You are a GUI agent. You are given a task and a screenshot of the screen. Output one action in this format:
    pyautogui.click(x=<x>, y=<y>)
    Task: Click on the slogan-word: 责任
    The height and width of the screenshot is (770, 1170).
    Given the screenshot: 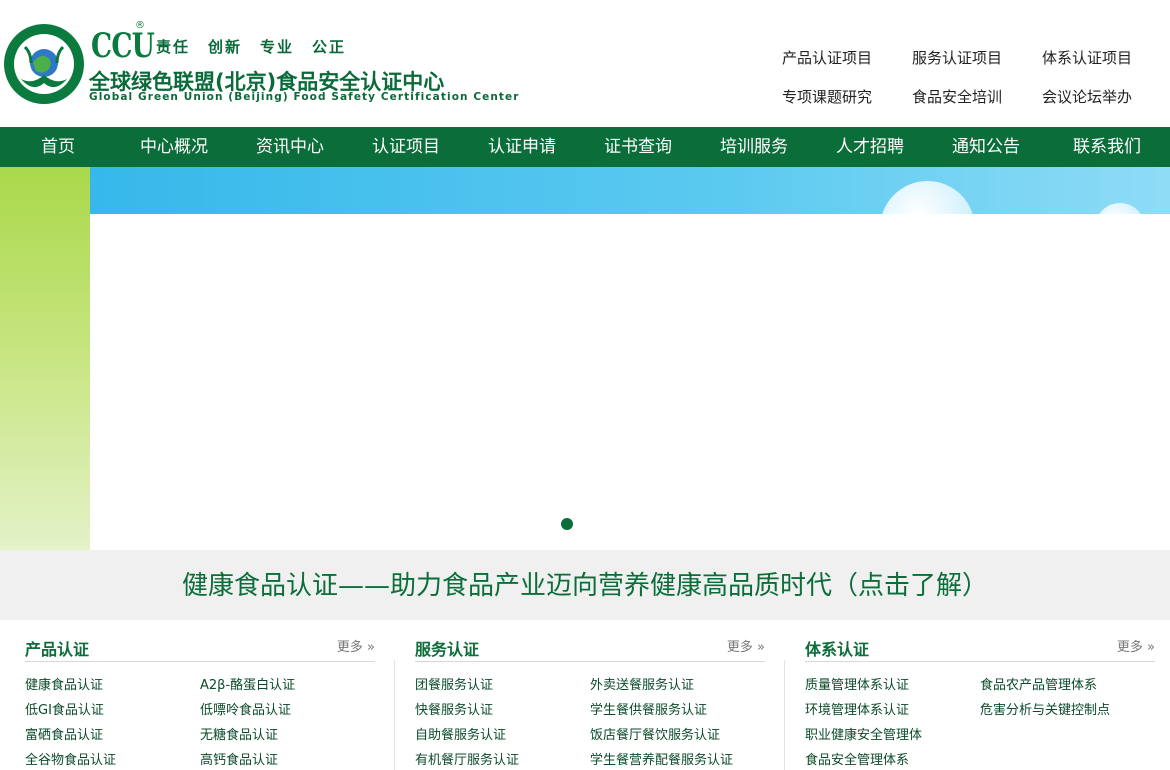 What is the action you would take?
    pyautogui.click(x=173, y=47)
    